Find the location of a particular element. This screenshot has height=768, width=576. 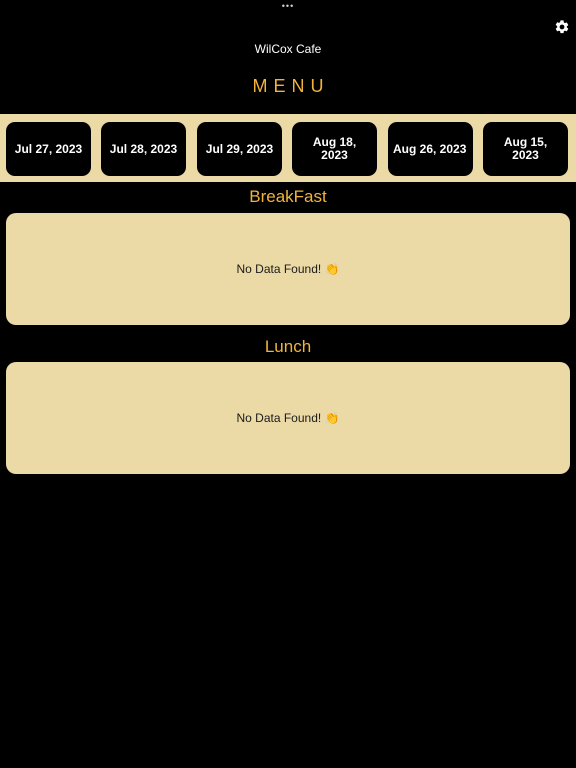

breakfast-section-title: BreakFast is located at coordinates (288, 196).